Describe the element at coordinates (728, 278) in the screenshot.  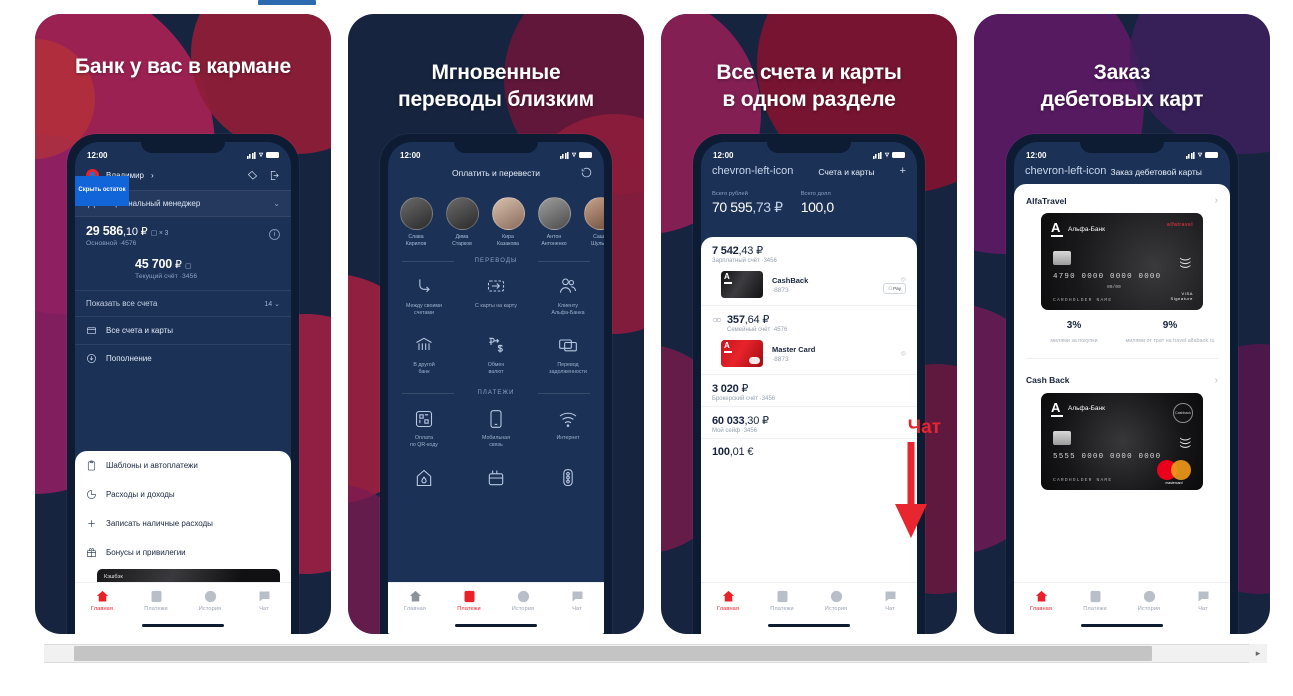
I see `alfa-logo-icon: A` at that location.